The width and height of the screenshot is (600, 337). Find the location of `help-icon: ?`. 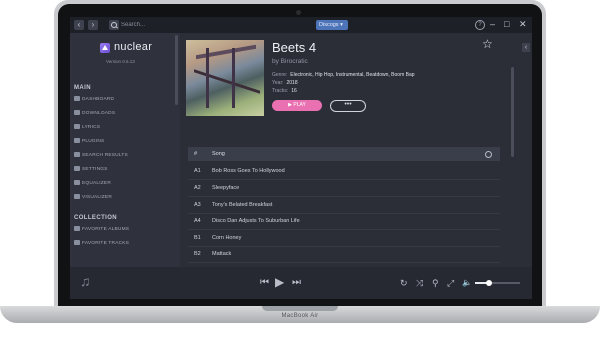

help-icon: ? is located at coordinates (480, 25).